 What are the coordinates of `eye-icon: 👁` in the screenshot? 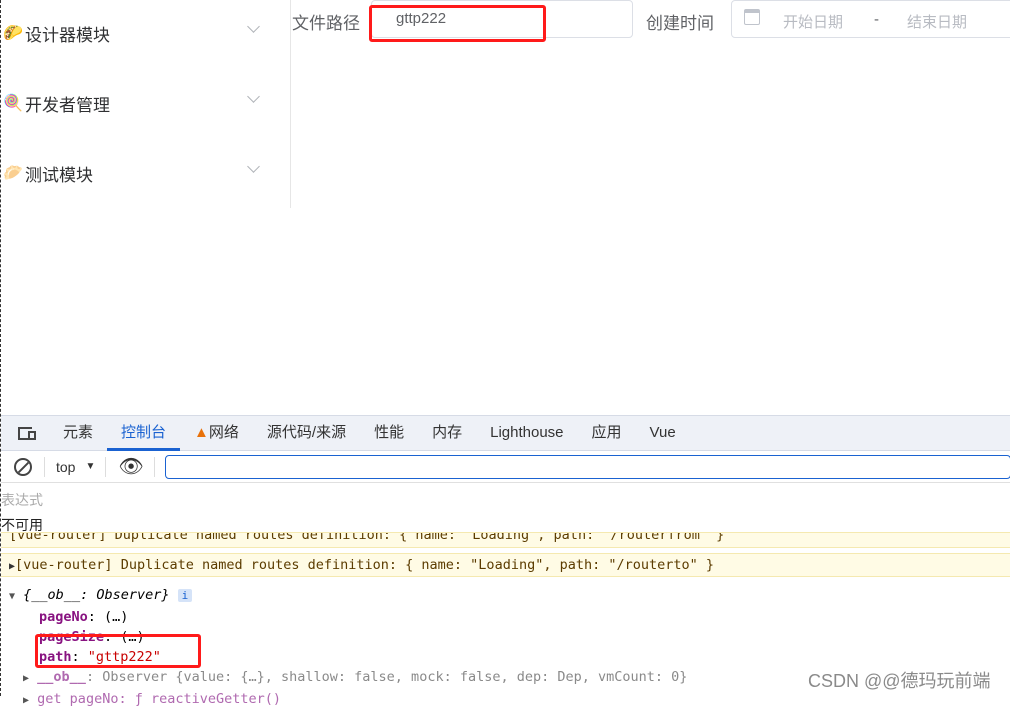 It's located at (130, 466).